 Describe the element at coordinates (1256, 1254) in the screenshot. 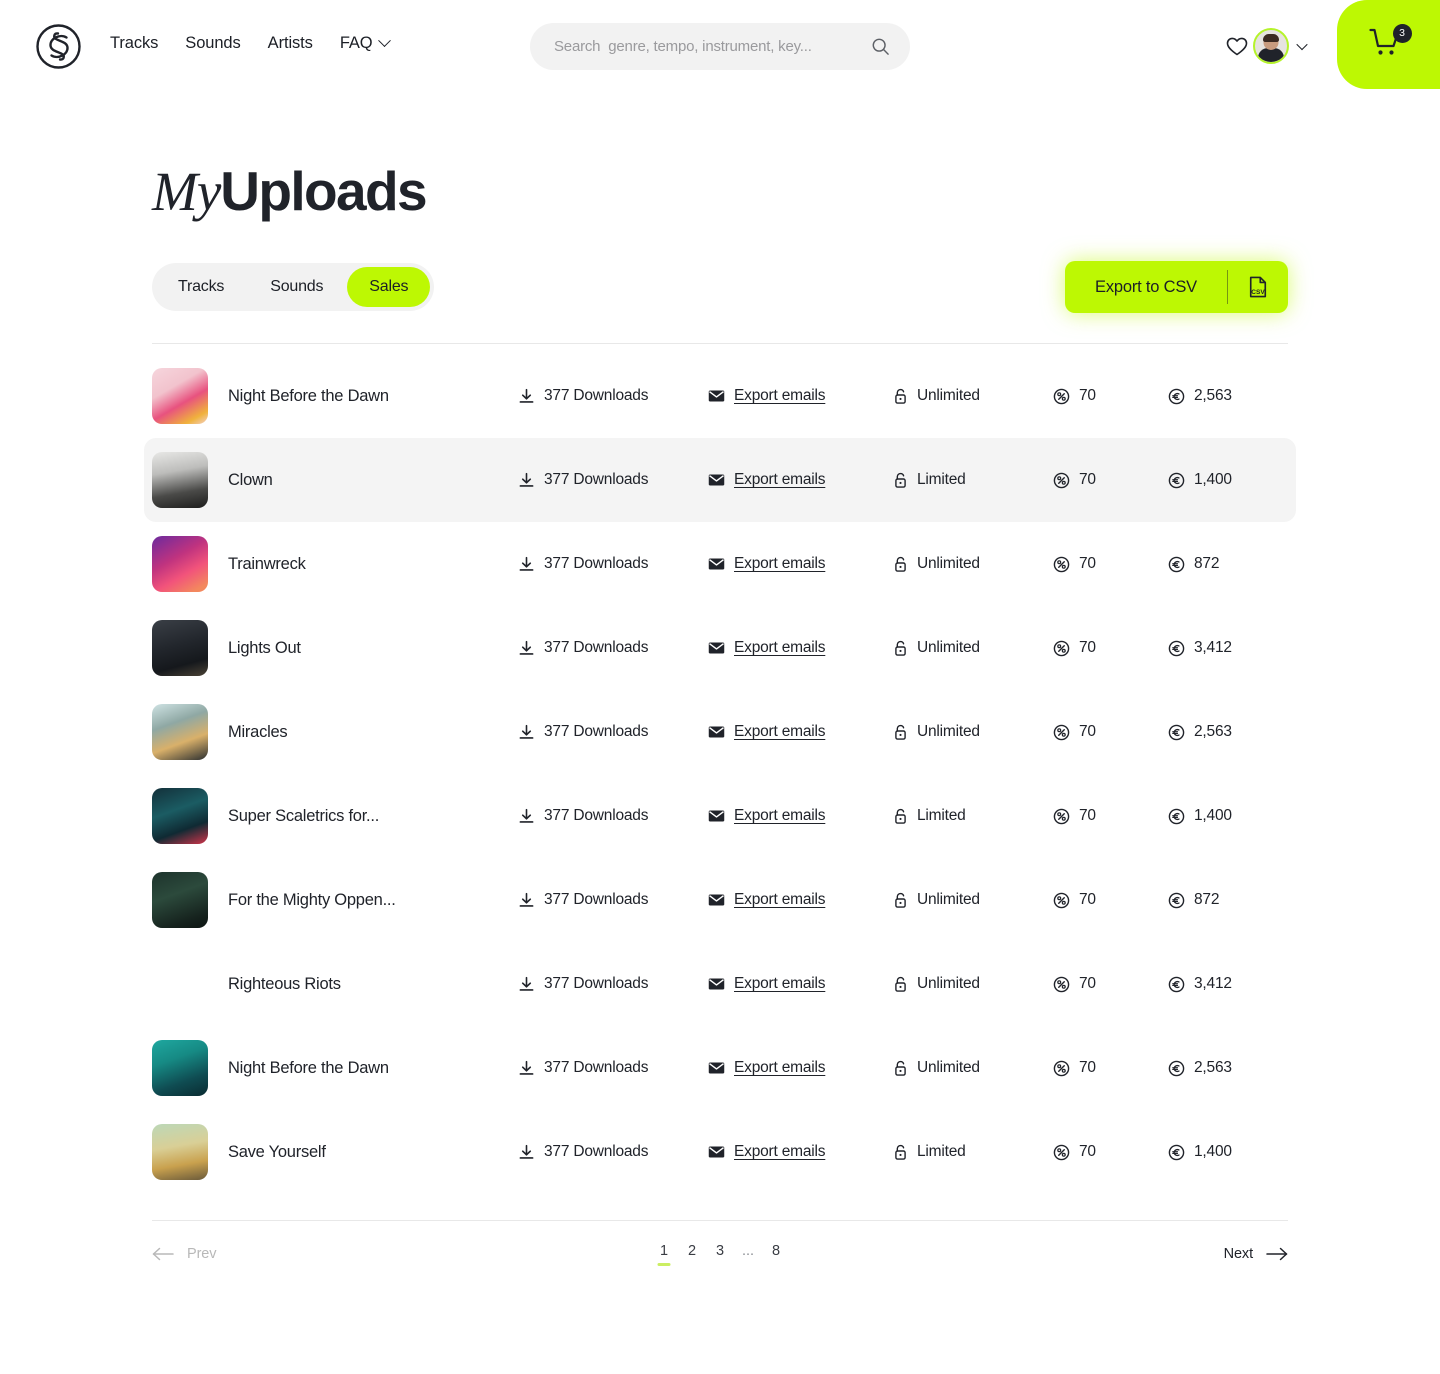

I see `pagination-next-button: Next` at that location.